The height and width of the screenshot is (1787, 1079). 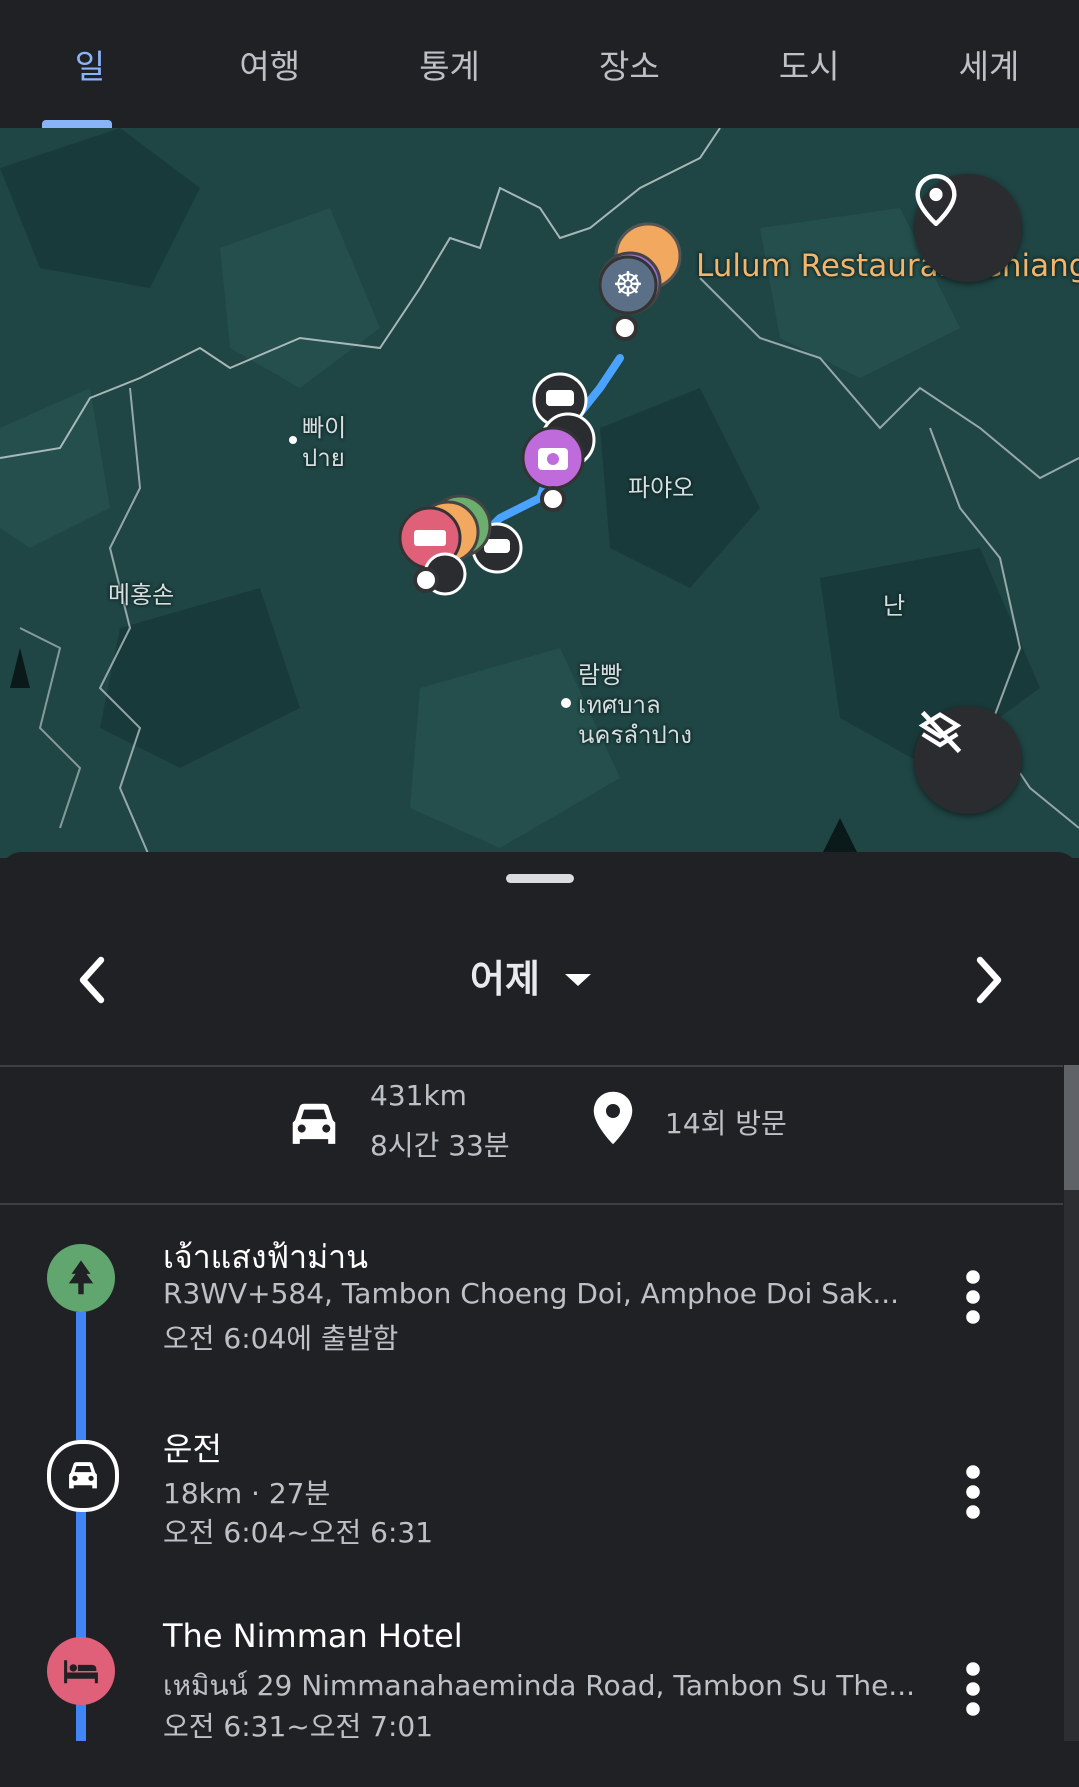 What do you see at coordinates (247, 1493) in the screenshot?
I see `entry-detail: 18km · 27분` at bounding box center [247, 1493].